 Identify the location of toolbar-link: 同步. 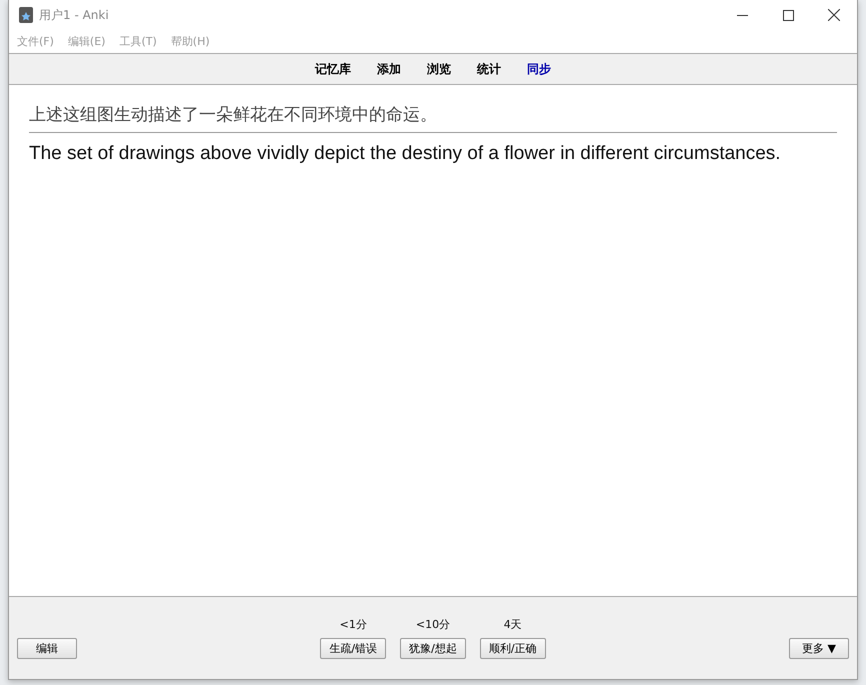
(539, 69).